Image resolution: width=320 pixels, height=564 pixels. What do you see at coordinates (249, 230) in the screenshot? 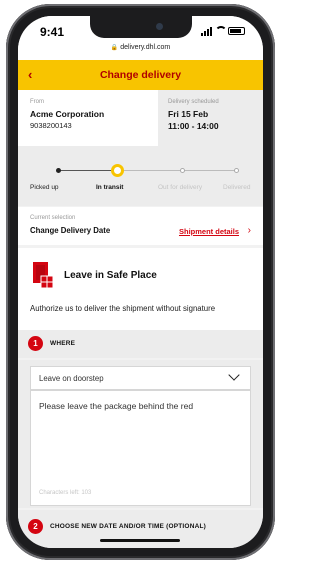
I see `chevron-right-icon: ›` at bounding box center [249, 230].